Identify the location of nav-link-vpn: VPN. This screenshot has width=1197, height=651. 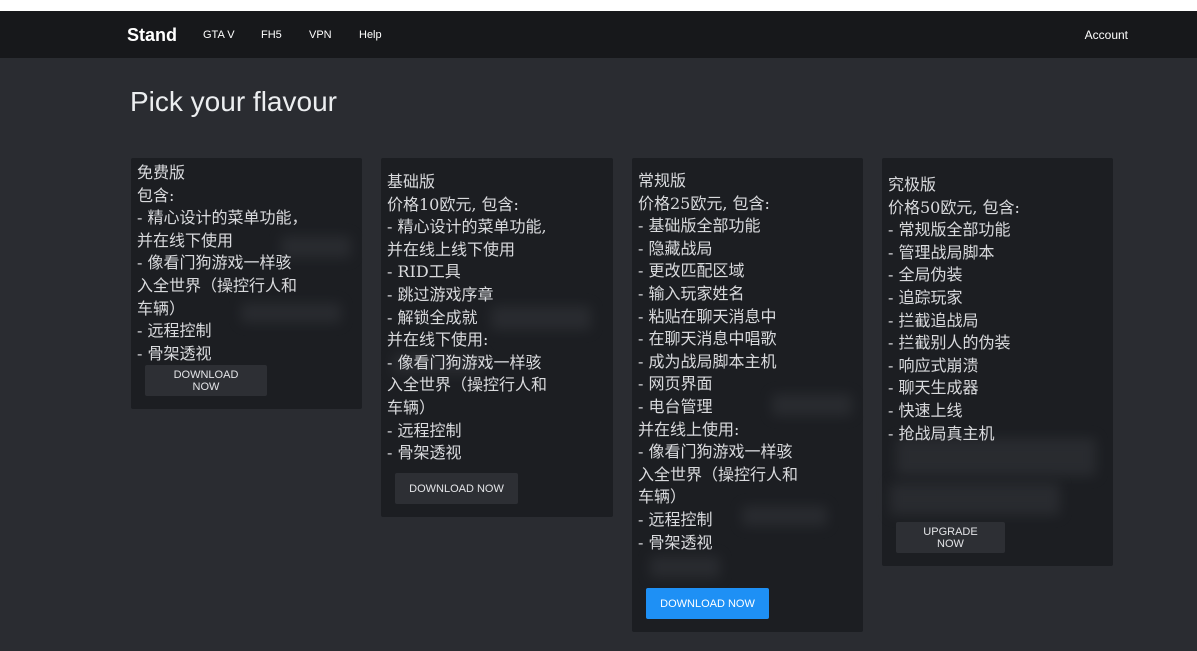
(320, 35).